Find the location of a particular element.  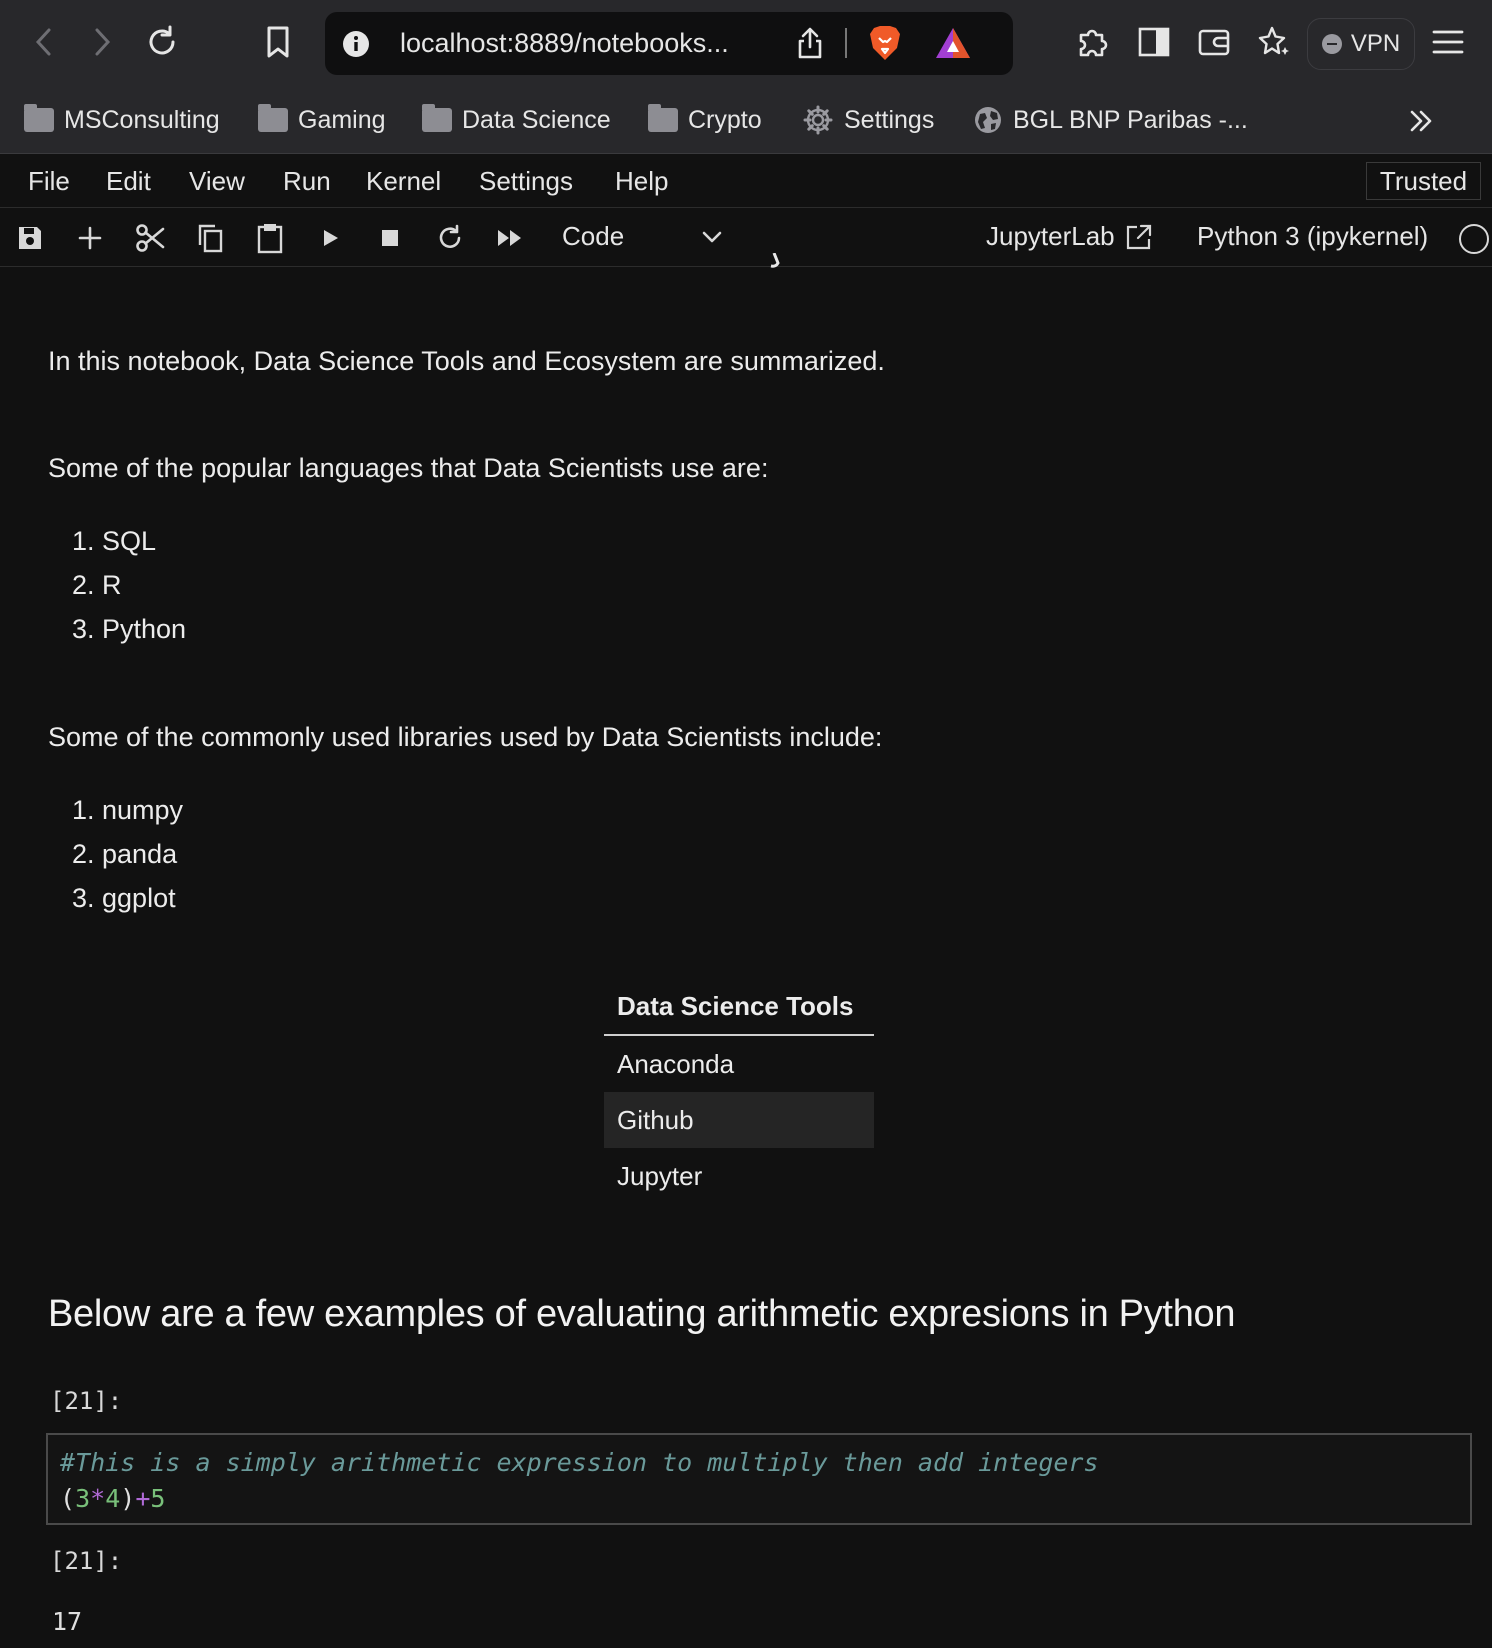

clipped-heading-fragment is located at coordinates (774, 262).